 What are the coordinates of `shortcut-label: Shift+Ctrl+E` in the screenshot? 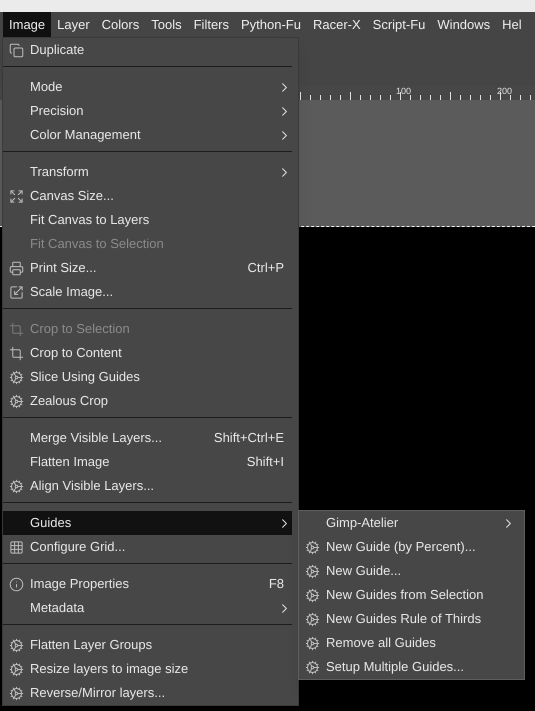 It's located at (249, 438).